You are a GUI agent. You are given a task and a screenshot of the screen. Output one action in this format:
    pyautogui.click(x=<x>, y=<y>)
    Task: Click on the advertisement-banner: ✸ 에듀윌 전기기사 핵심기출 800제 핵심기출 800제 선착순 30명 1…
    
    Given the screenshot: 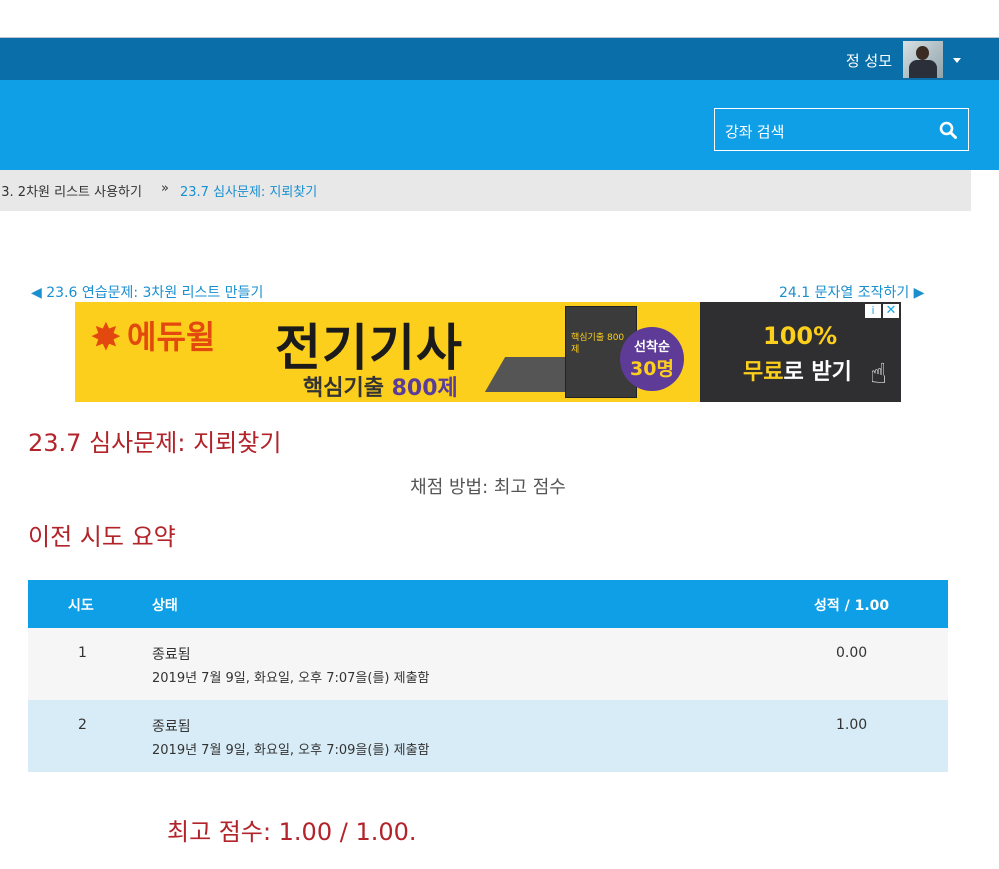 What is the action you would take?
    pyautogui.click(x=488, y=352)
    